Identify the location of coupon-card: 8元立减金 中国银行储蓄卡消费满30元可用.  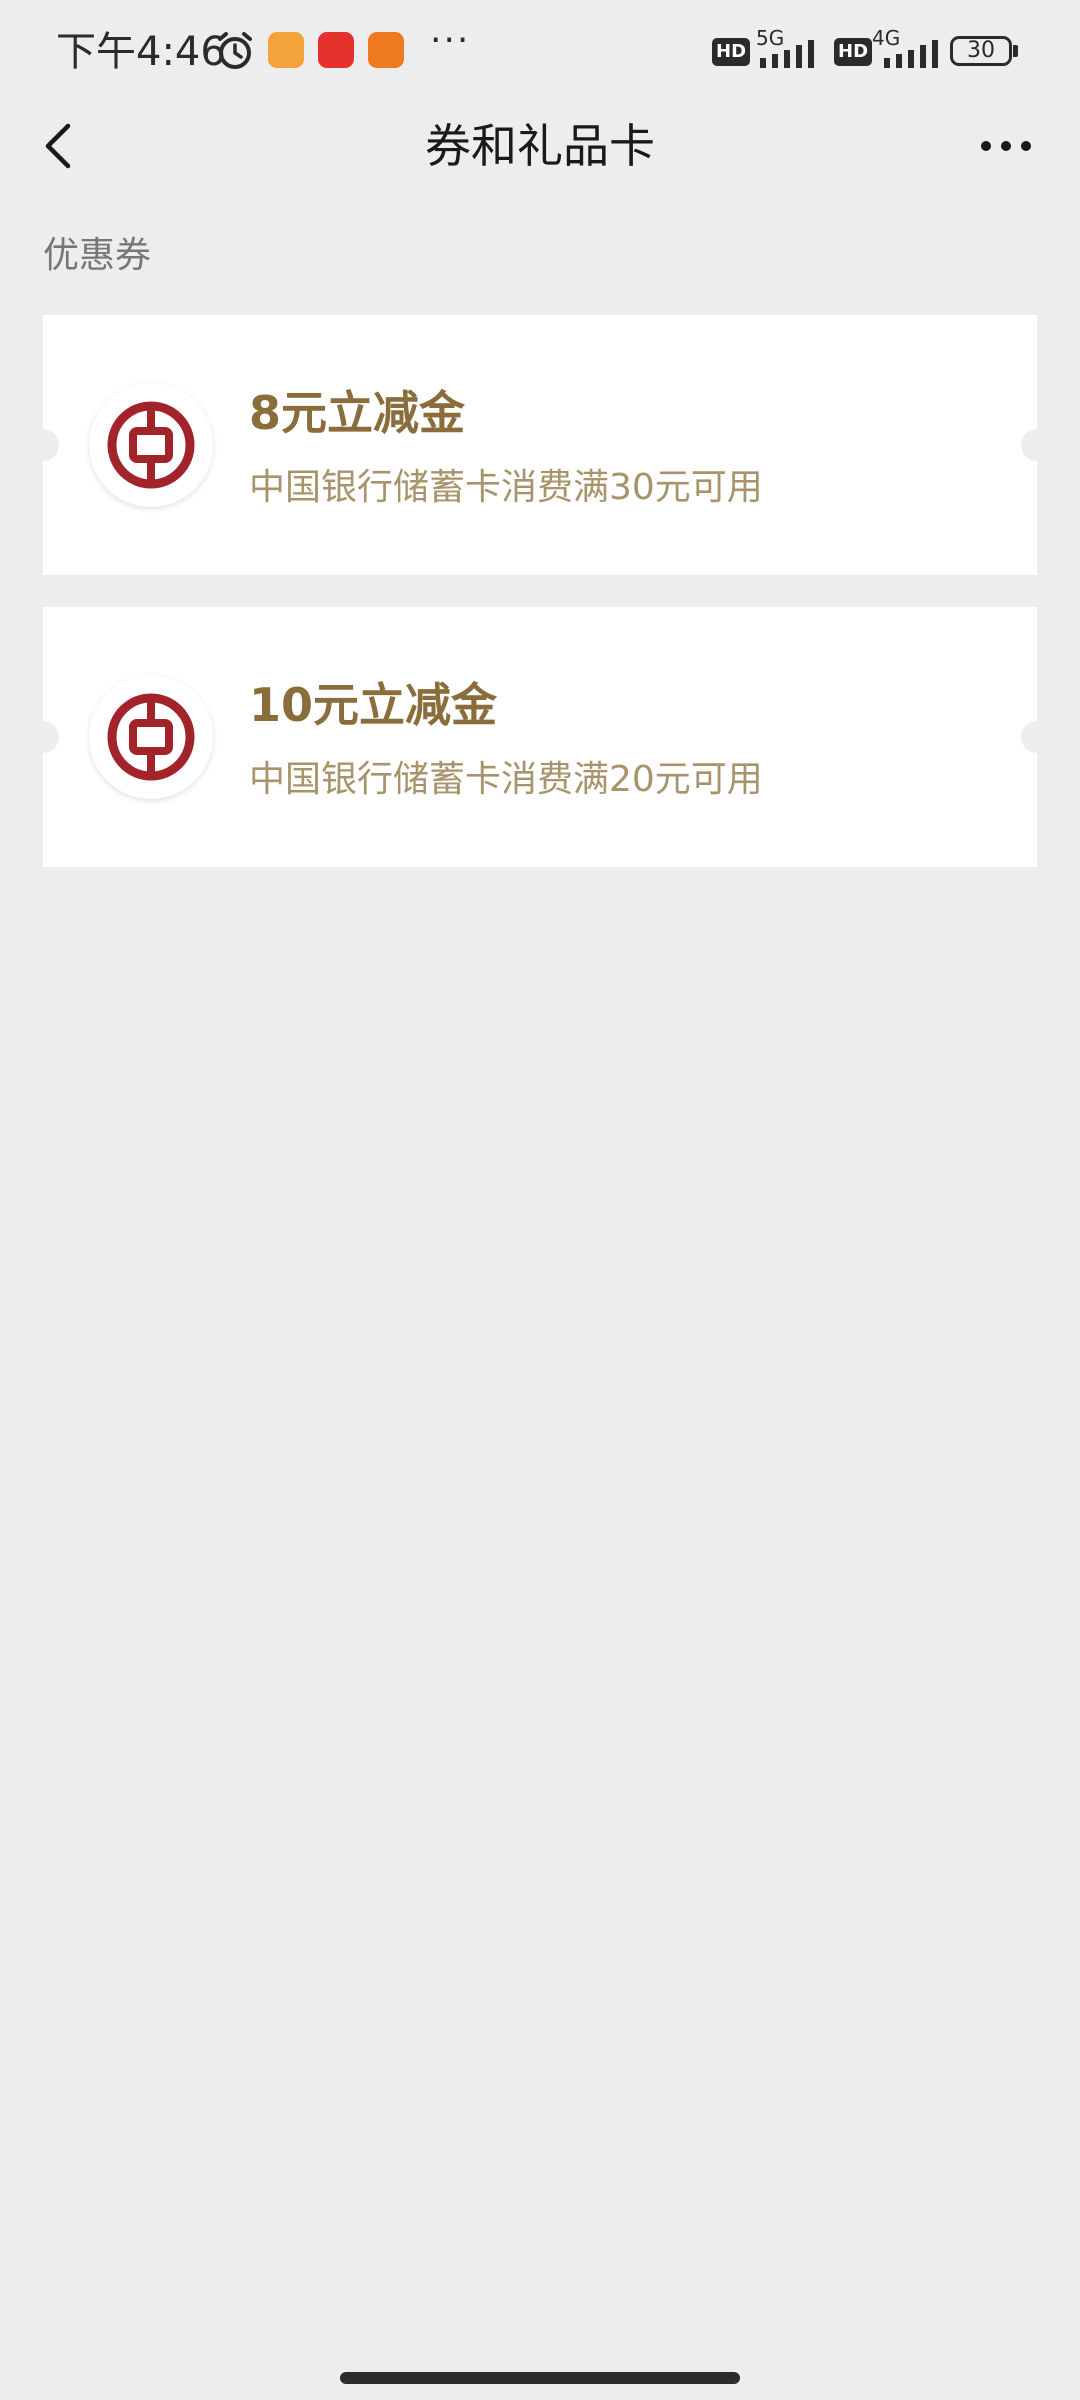
(540, 445).